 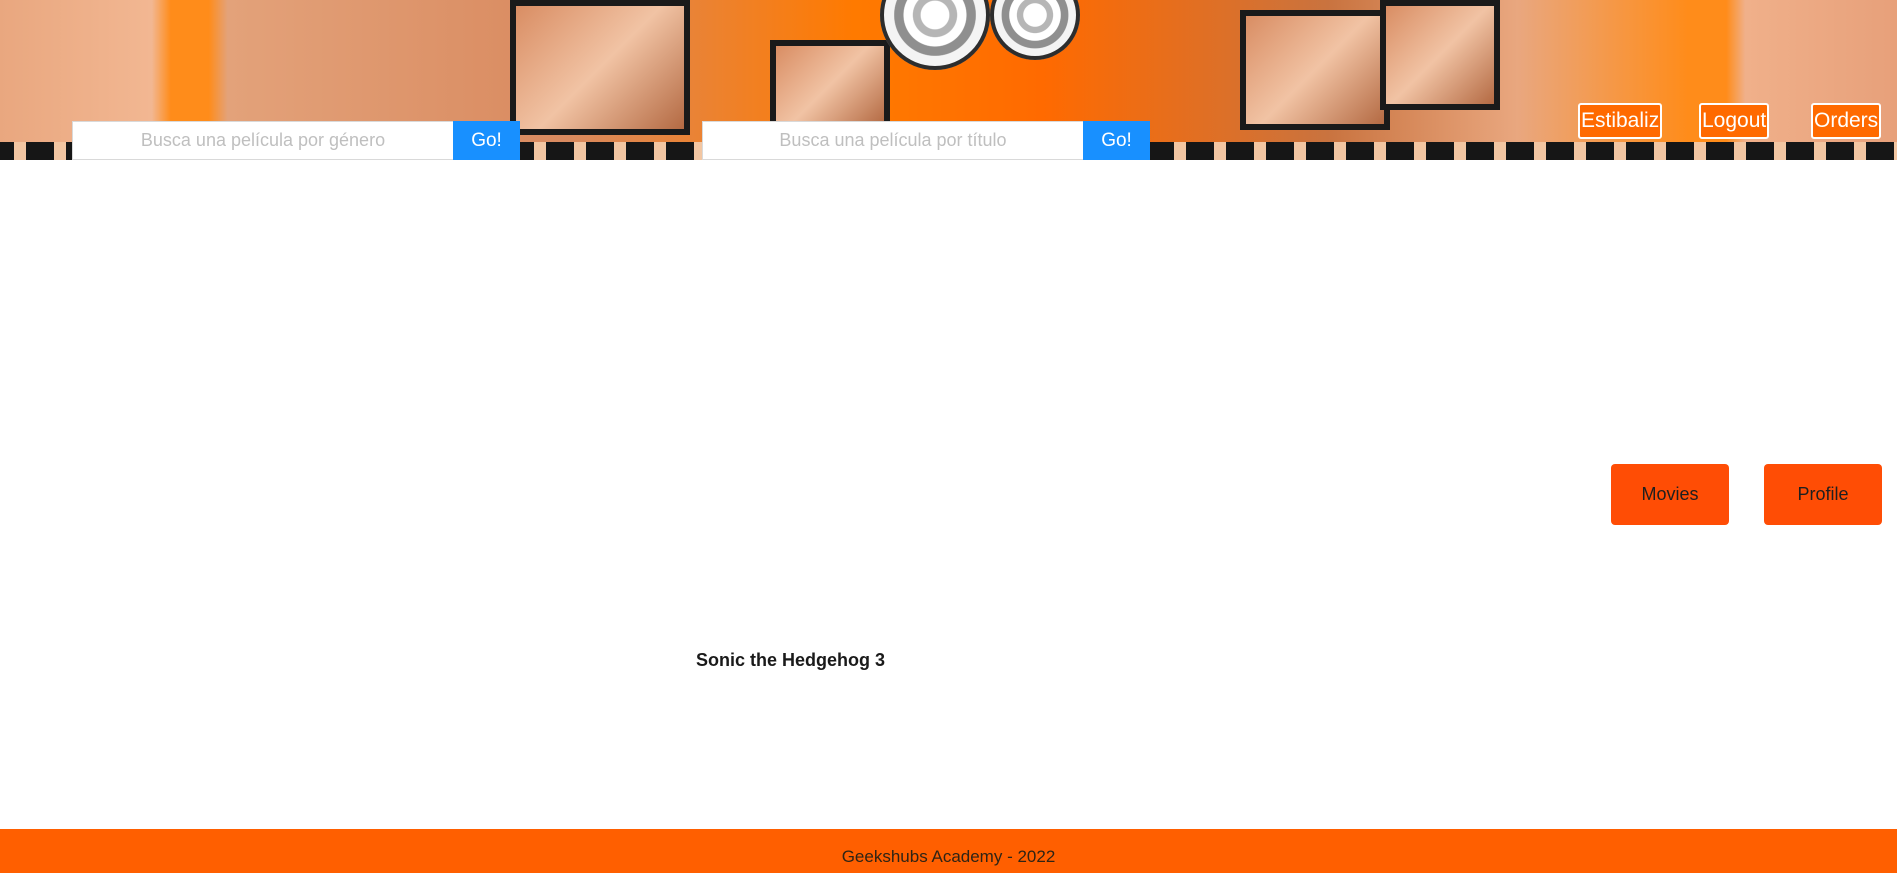 What do you see at coordinates (1734, 121) in the screenshot?
I see `logout-button: Logout` at bounding box center [1734, 121].